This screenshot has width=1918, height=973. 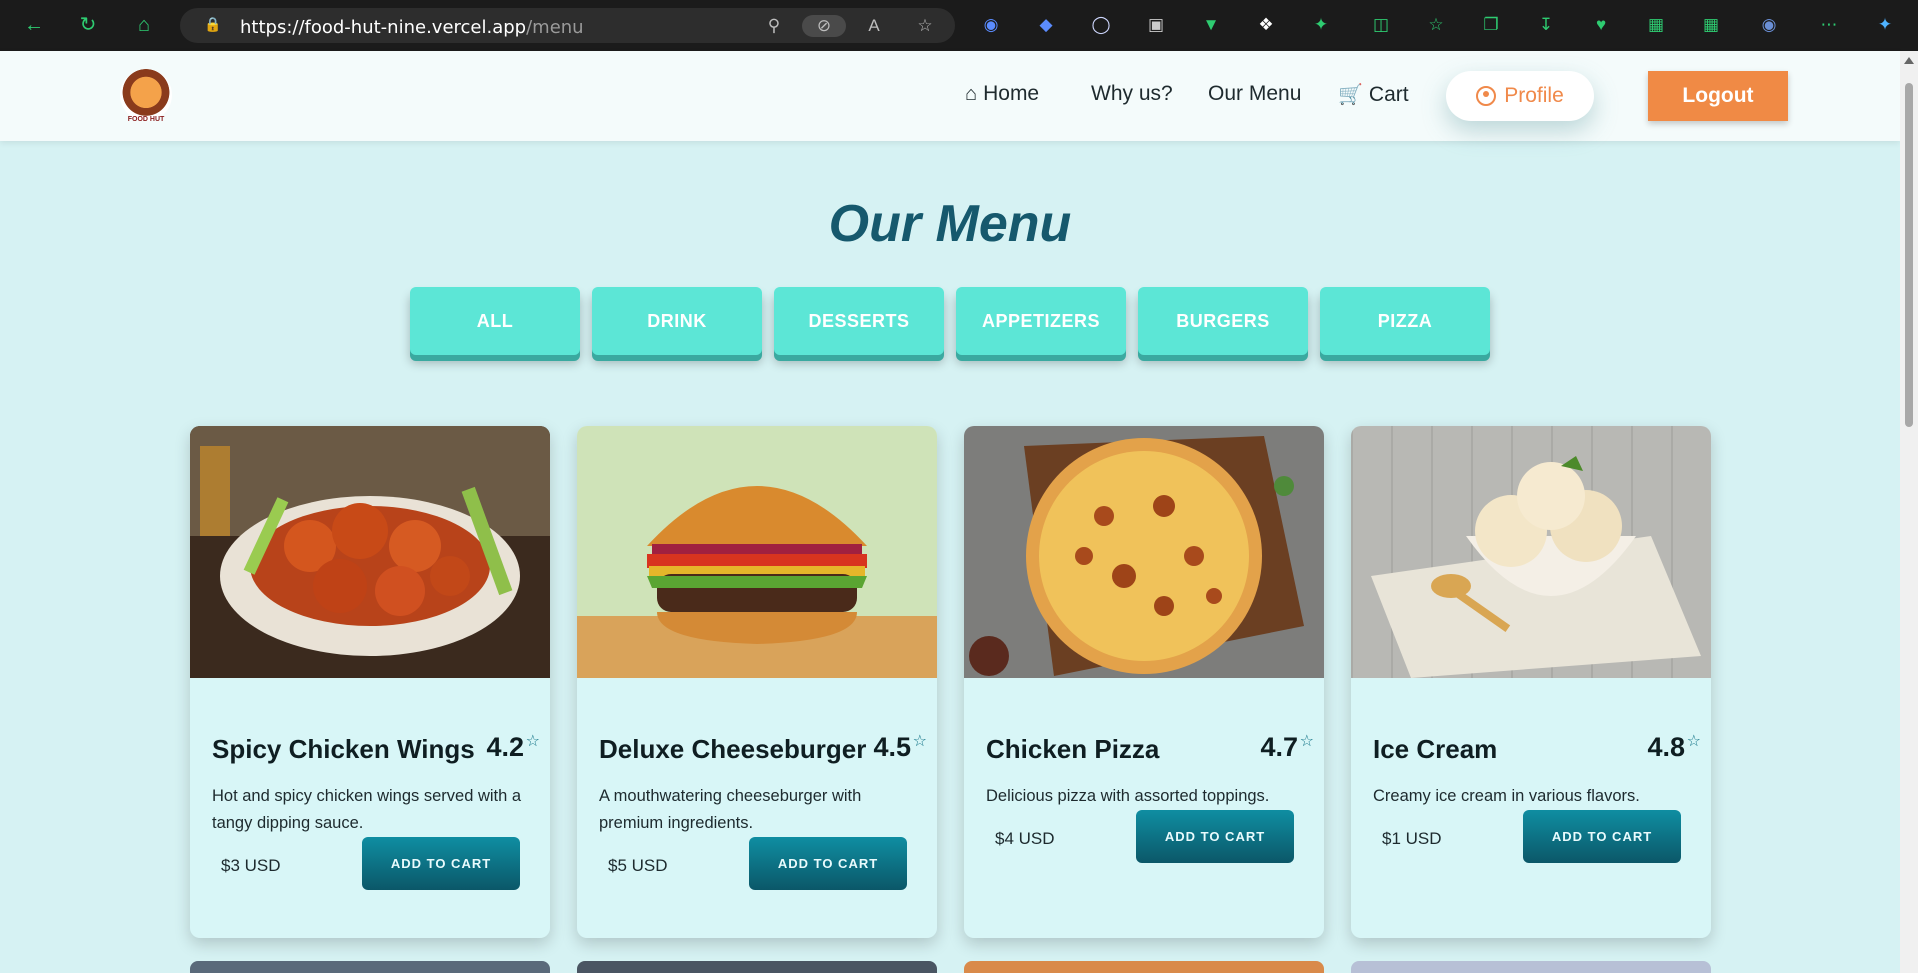 What do you see at coordinates (677, 321) in the screenshot?
I see `filter-drink-button: DRINK` at bounding box center [677, 321].